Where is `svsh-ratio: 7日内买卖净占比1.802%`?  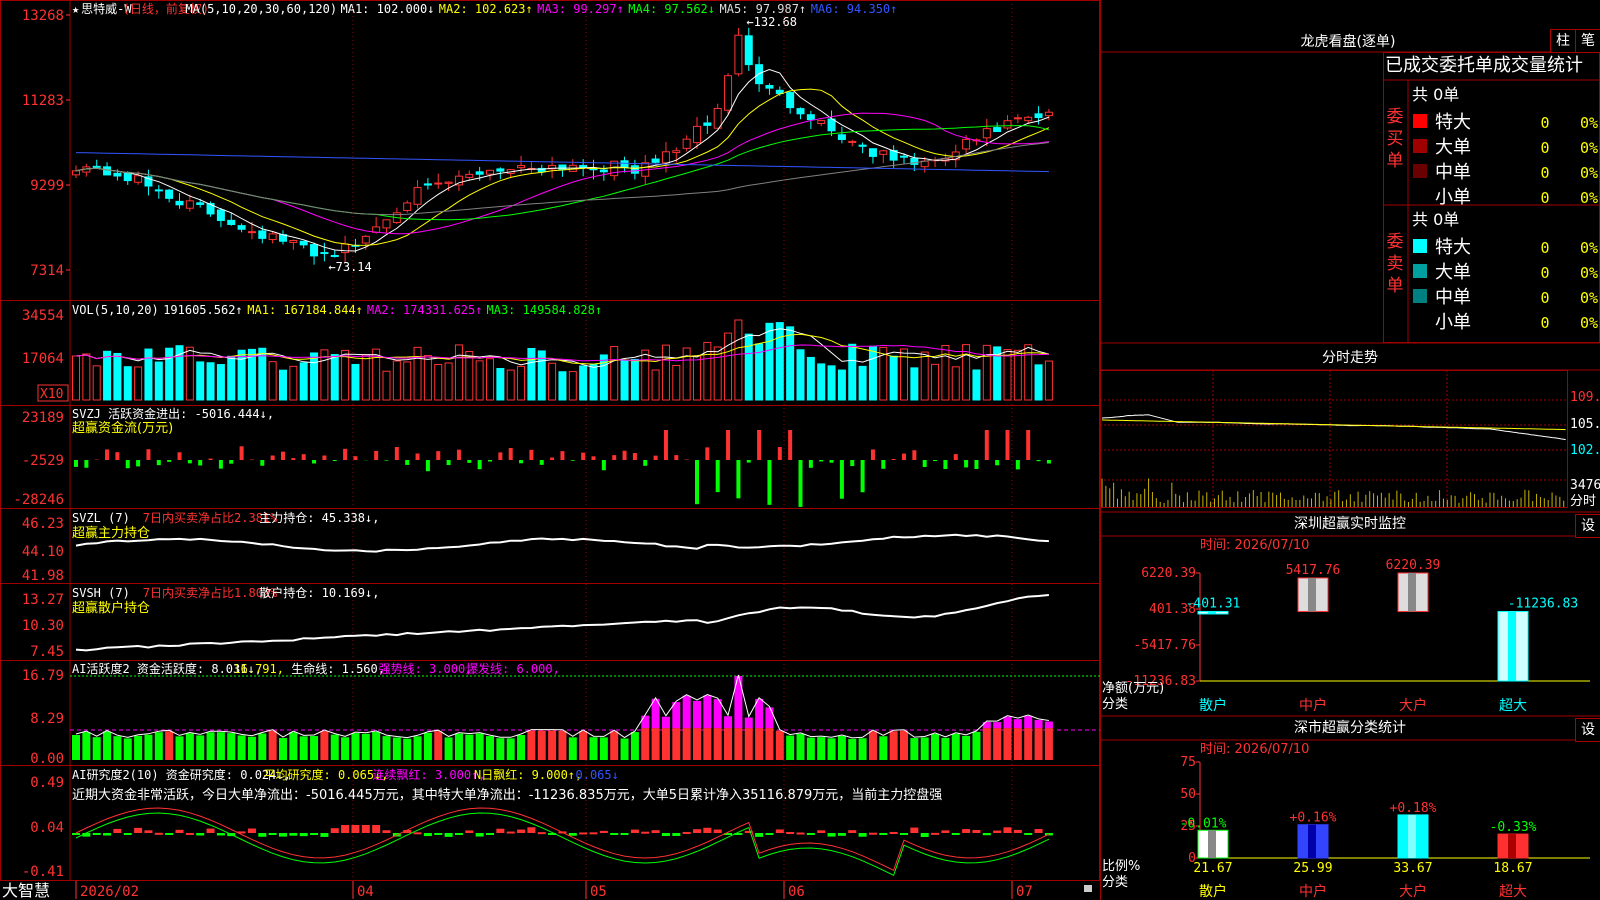 svsh-ratio: 7日内买卖净占比1.802% is located at coordinates (210, 592).